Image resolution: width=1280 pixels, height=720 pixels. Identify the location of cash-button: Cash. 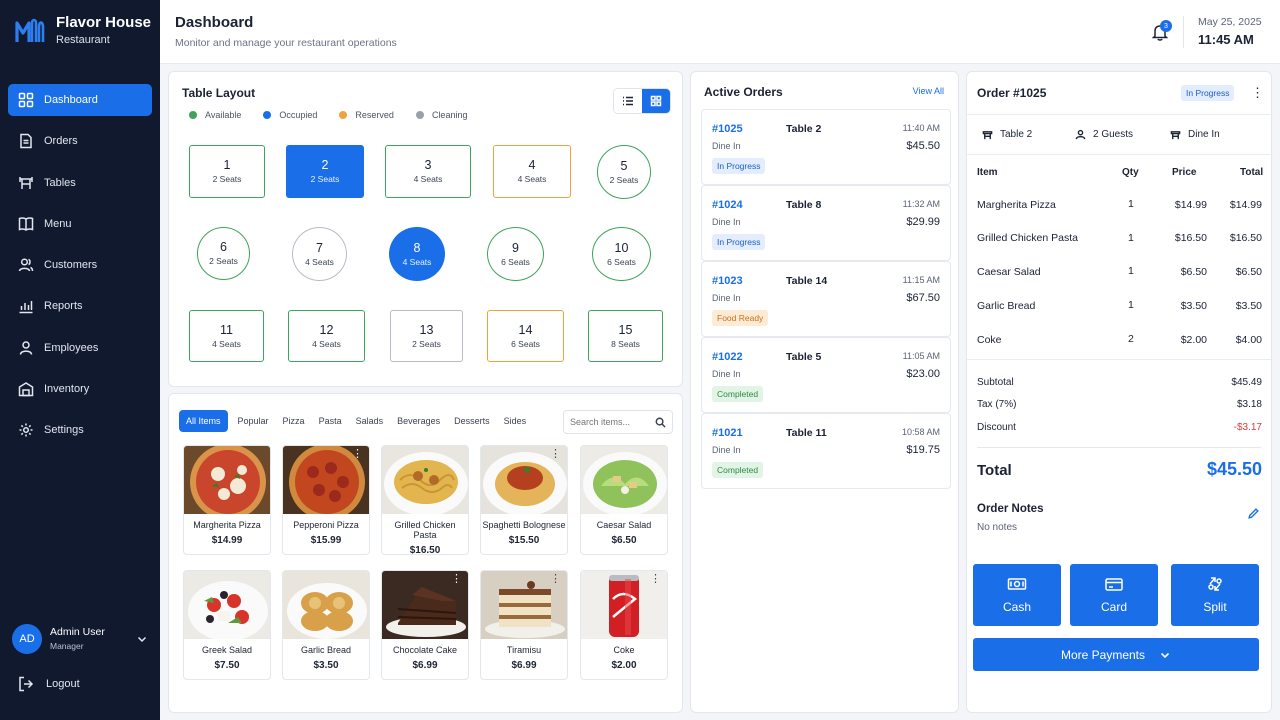
(1017, 595).